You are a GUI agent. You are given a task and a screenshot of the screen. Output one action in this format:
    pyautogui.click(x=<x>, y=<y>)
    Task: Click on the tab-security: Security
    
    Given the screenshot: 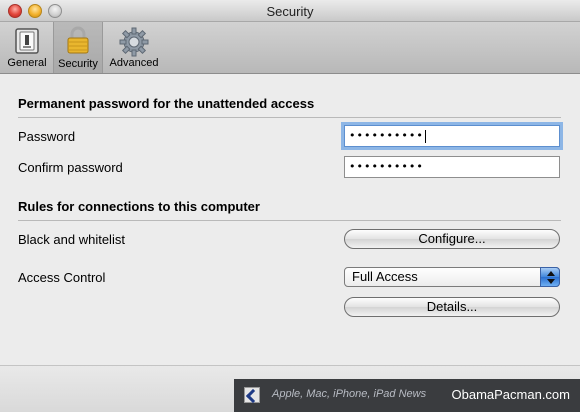 What is the action you would take?
    pyautogui.click(x=78, y=47)
    